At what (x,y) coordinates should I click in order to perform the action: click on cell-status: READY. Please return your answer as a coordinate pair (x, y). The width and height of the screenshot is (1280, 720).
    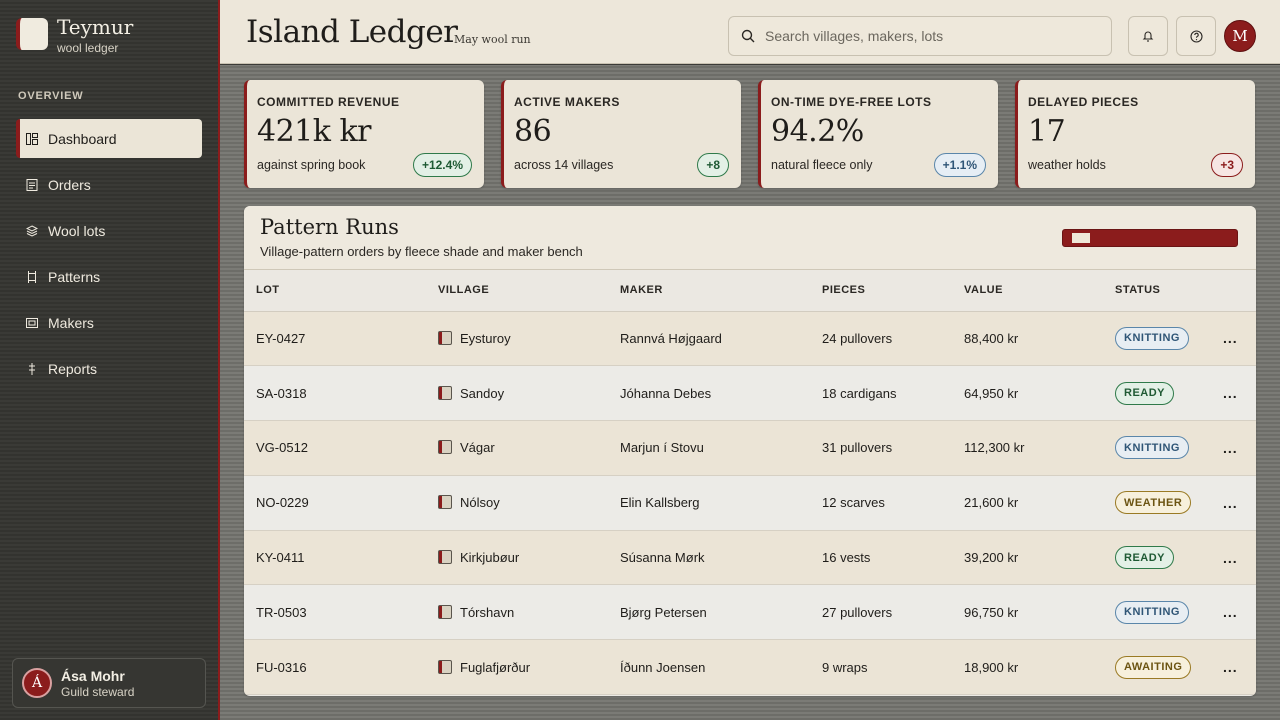
    Looking at the image, I should click on (1163, 558).